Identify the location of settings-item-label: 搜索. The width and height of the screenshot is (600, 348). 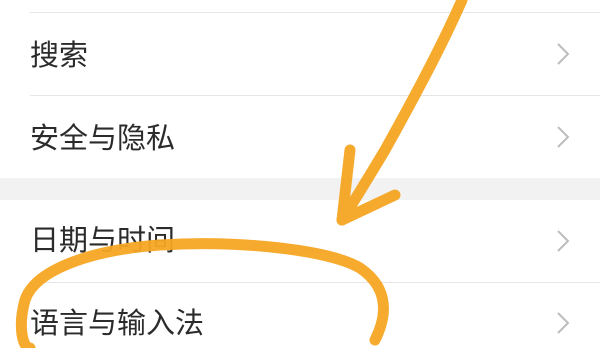
(59, 55).